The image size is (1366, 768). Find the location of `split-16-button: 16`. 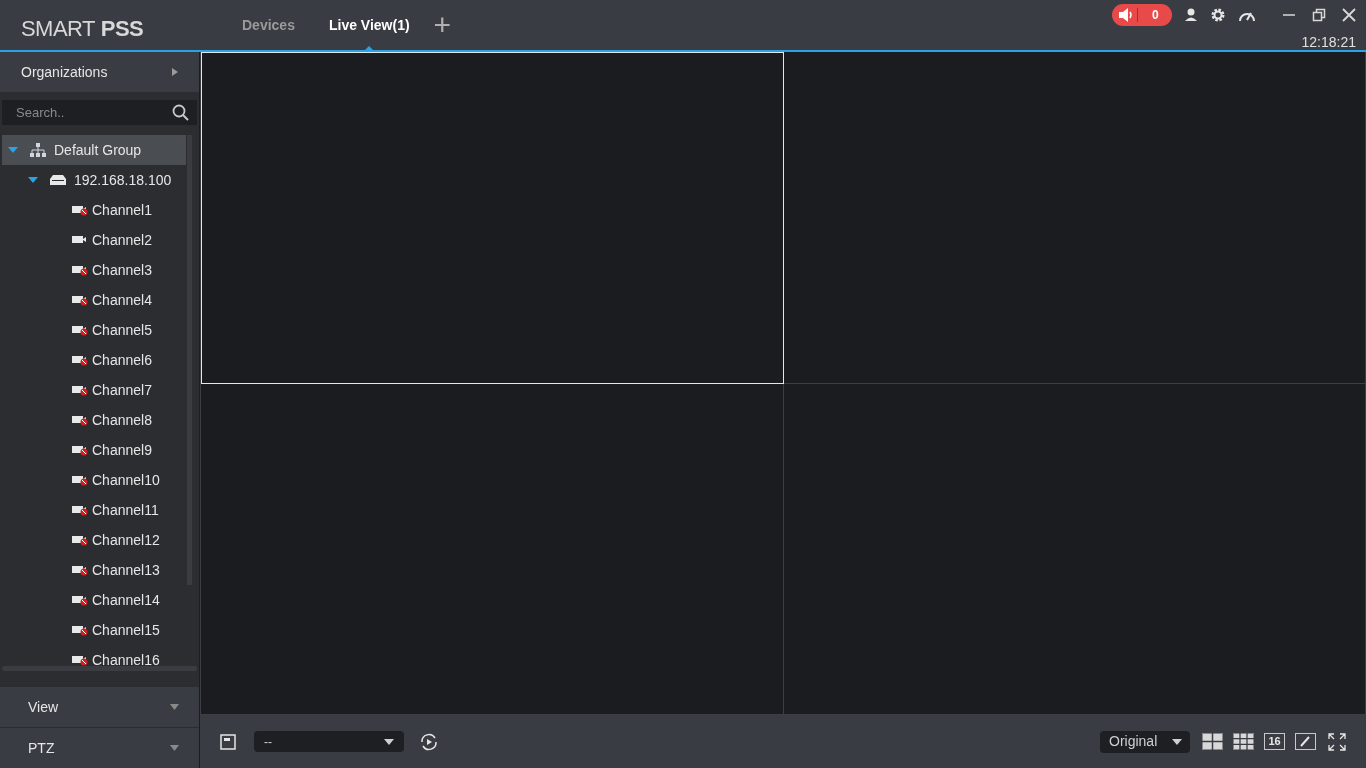

split-16-button: 16 is located at coordinates (1274, 741).